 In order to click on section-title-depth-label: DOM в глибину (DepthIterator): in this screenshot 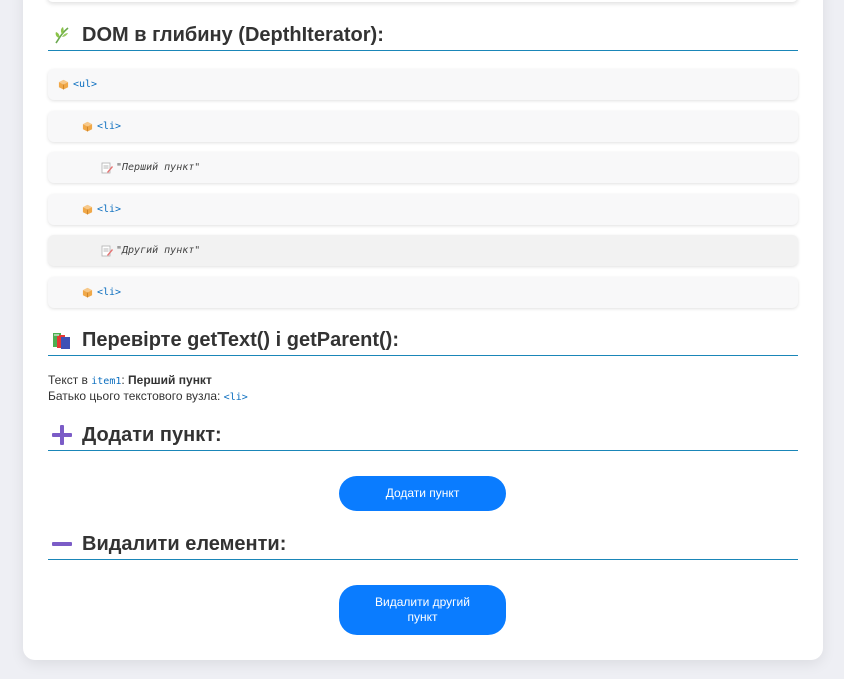, I will do `click(233, 34)`.